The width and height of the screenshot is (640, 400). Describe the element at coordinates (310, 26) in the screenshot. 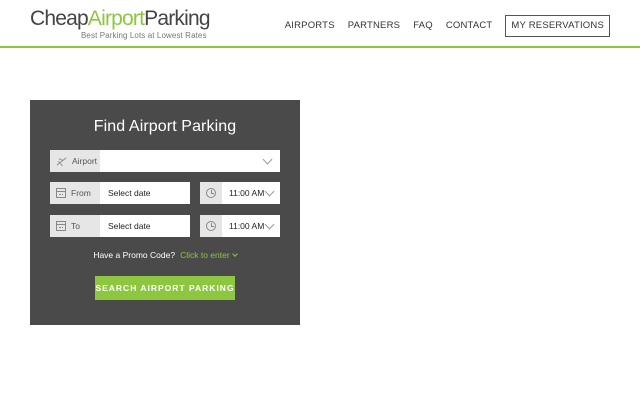

I see `nav-airports: AIRPORTS` at that location.